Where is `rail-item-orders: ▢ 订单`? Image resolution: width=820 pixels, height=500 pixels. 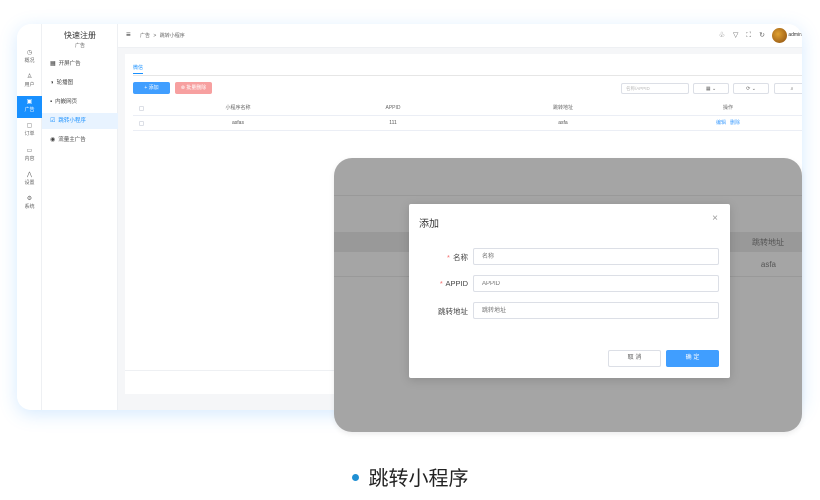 rail-item-orders: ▢ 订单 is located at coordinates (29, 132).